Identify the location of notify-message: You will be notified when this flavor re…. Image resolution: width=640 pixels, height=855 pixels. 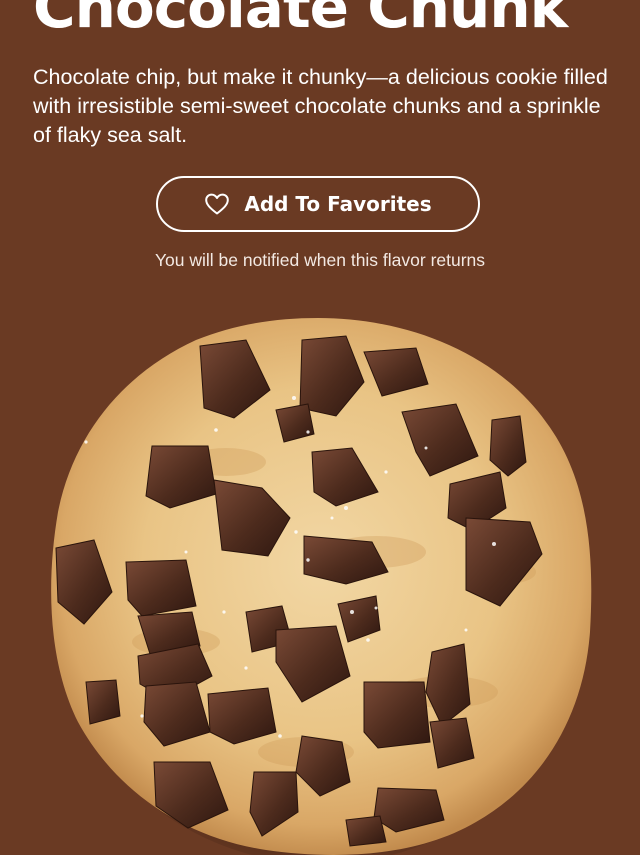
(320, 260).